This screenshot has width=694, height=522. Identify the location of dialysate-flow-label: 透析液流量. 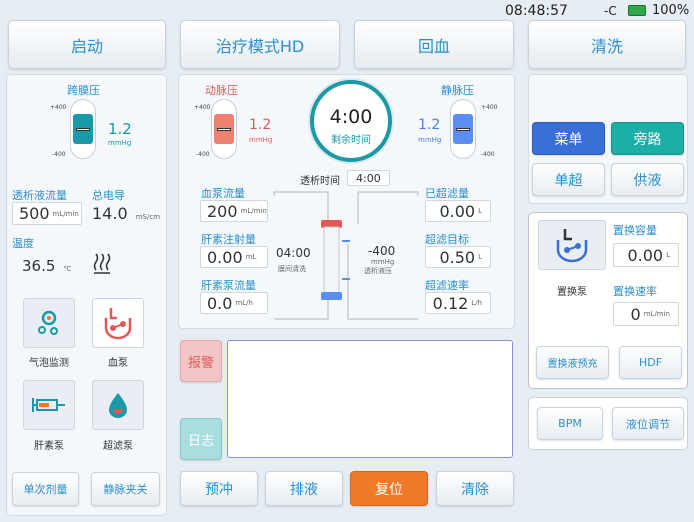
(39, 195).